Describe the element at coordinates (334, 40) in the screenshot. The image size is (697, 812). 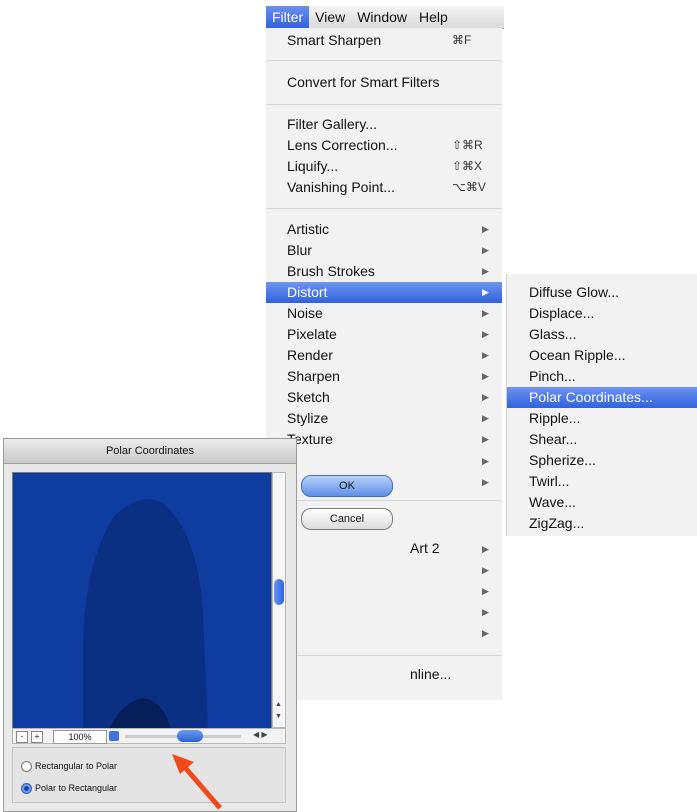
I see `menu-item-label: Smart Sharpen` at that location.